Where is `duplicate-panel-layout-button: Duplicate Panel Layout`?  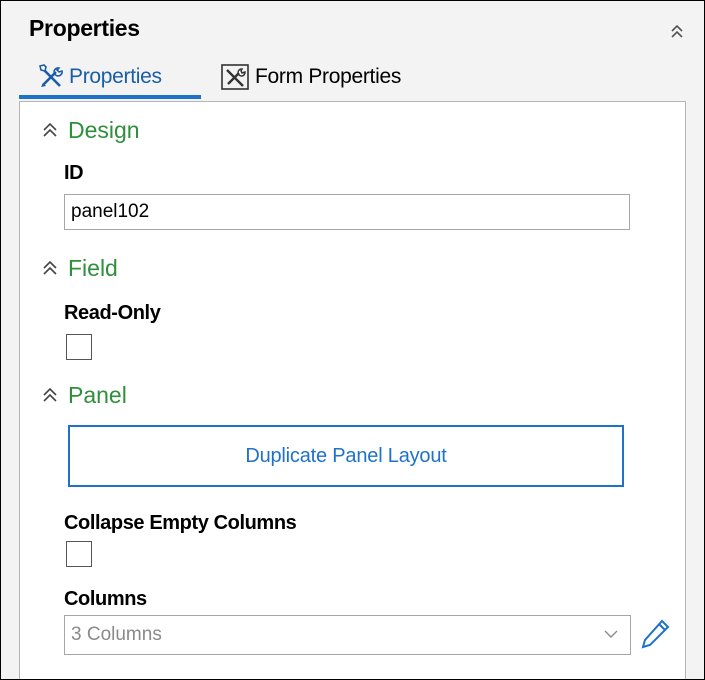 duplicate-panel-layout-button: Duplicate Panel Layout is located at coordinates (346, 456).